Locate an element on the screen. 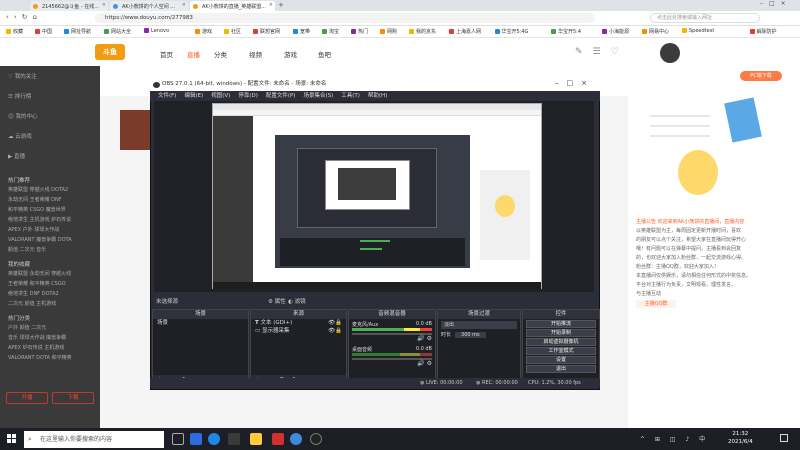  bookmark-item: 解除防护 is located at coordinates (763, 31).